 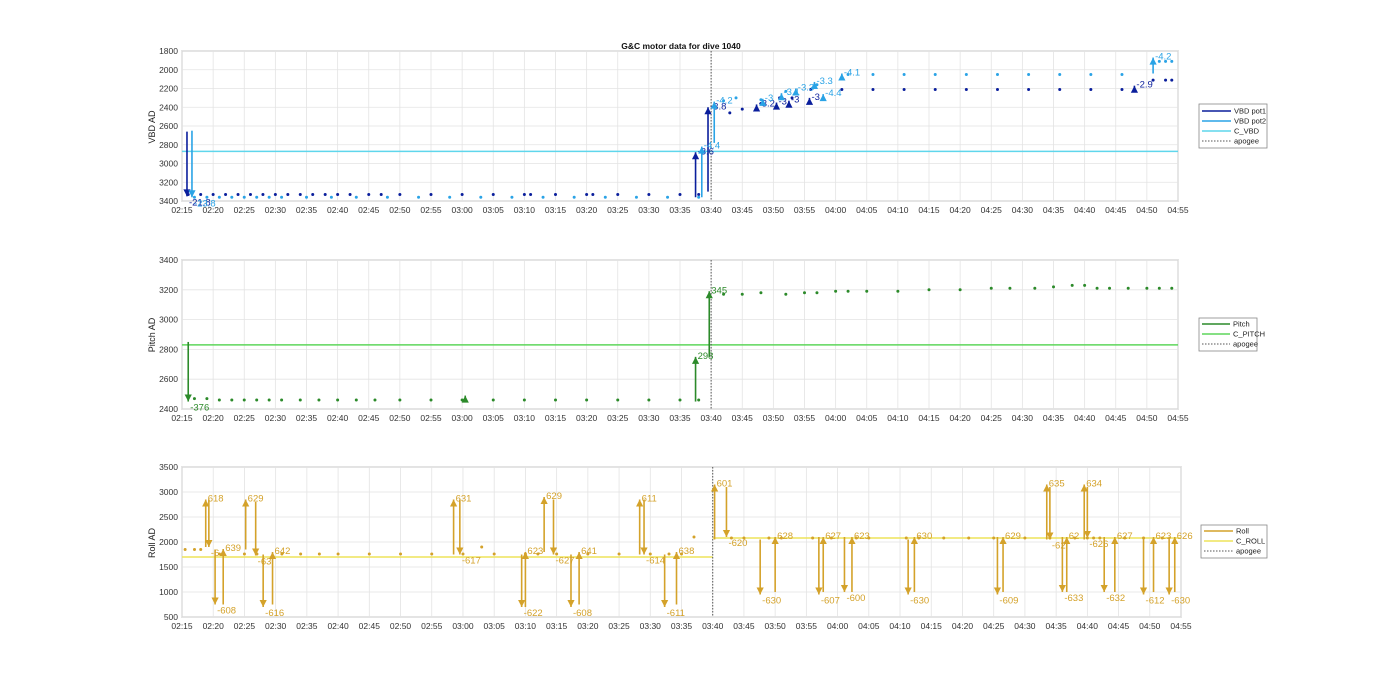 What do you see at coordinates (1147, 418) in the screenshot?
I see `pitch-xtick-label: 04:50` at bounding box center [1147, 418].